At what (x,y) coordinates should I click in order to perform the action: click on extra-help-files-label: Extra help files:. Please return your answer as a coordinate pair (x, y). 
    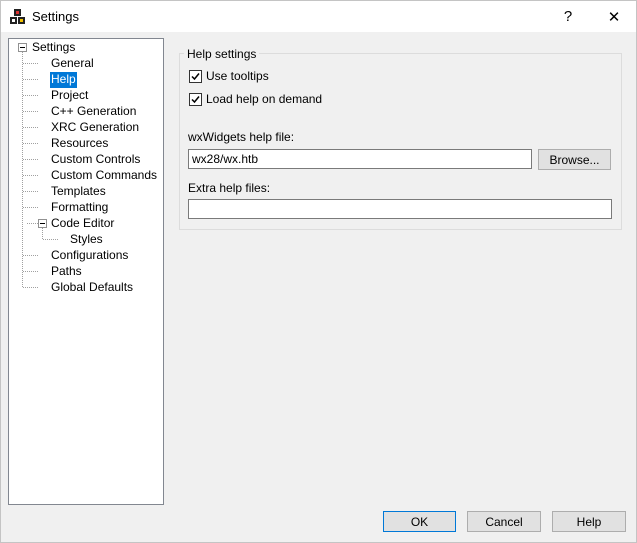
    Looking at the image, I should click on (229, 188).